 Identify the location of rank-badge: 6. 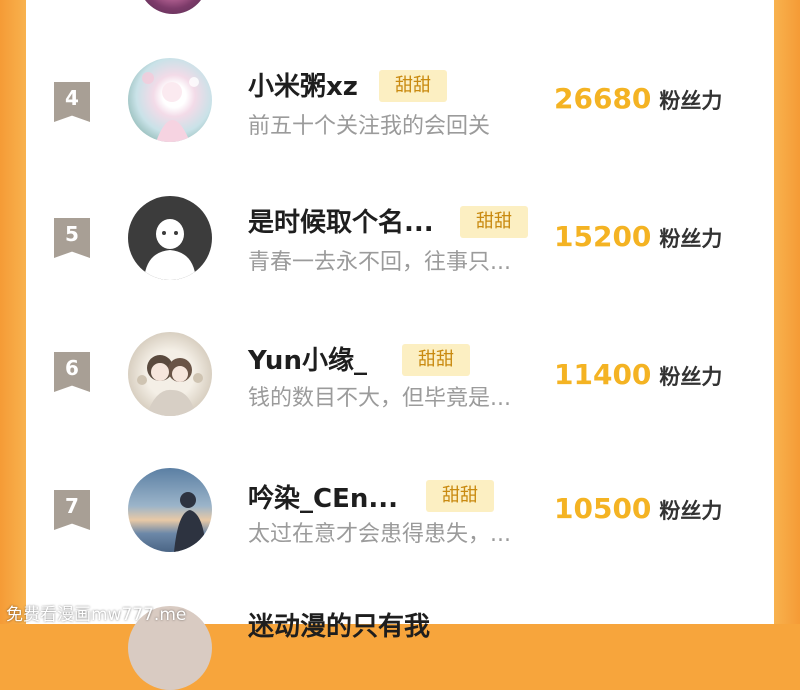
(72, 372).